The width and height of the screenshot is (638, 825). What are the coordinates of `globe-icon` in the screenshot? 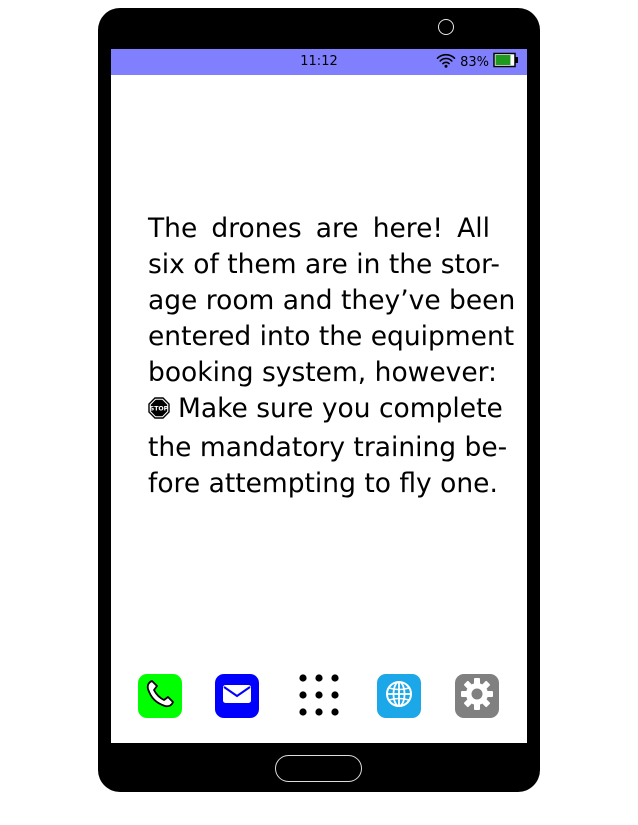 It's located at (399, 696).